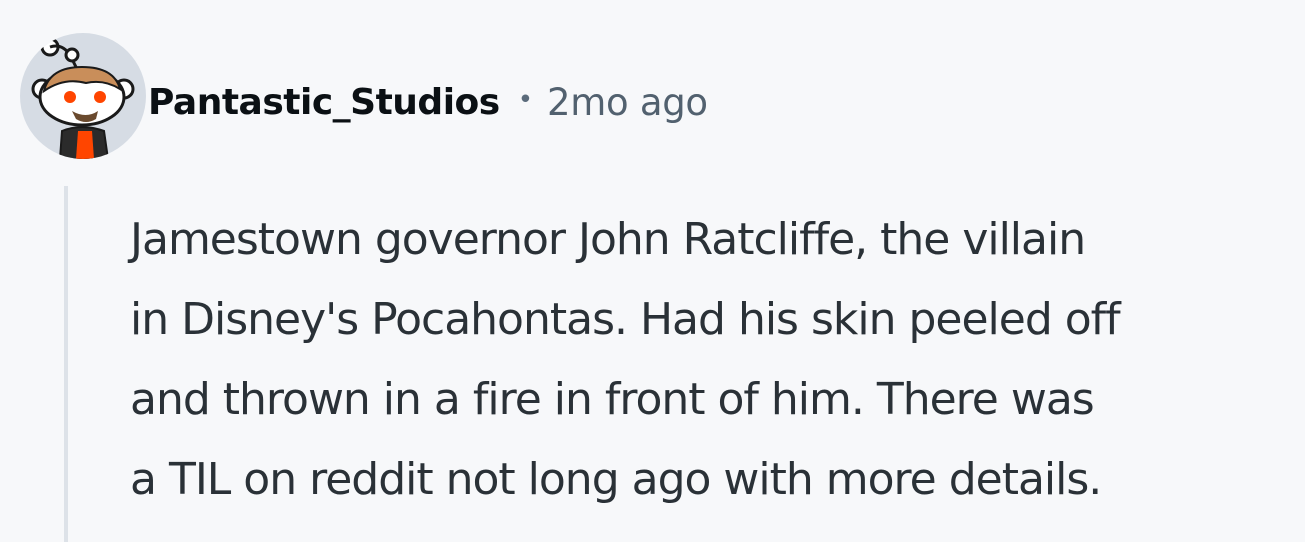 This screenshot has width=1305, height=542. I want to click on comment-timestamp: 2mo ago, so click(627, 102).